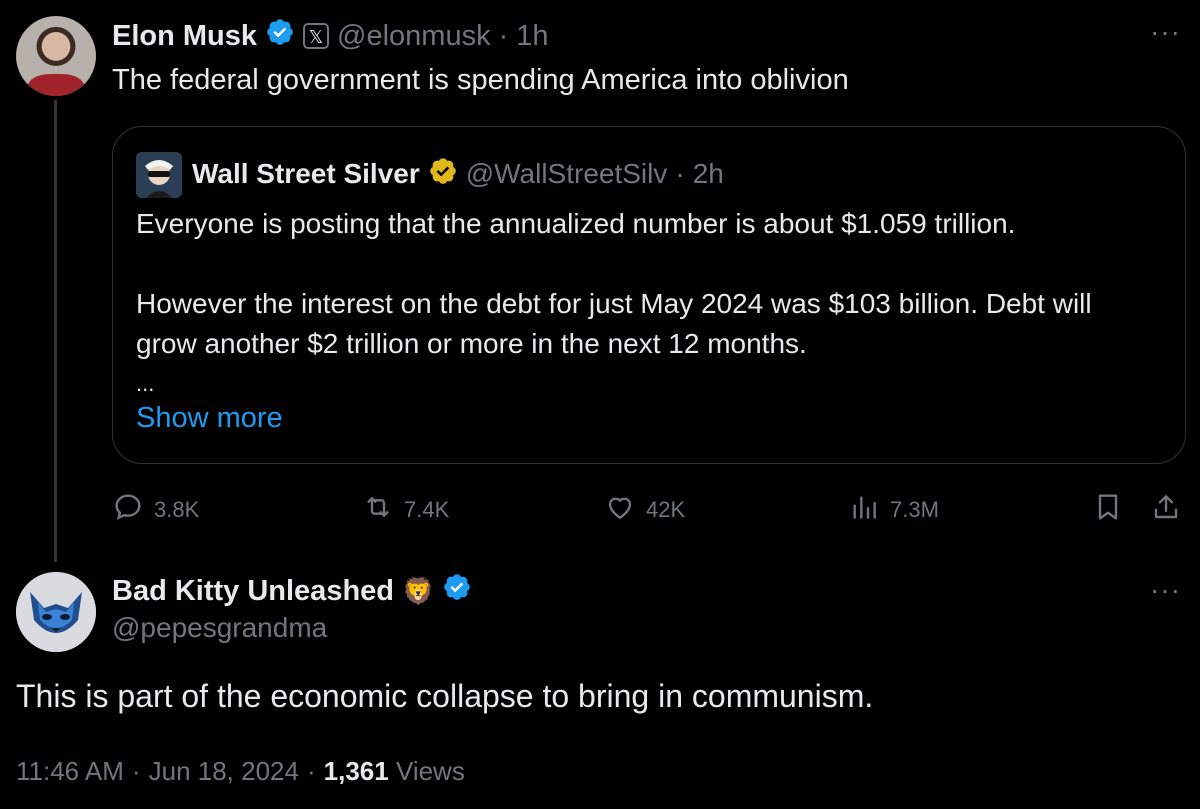  Describe the element at coordinates (708, 173) in the screenshot. I see `quoted-timestamp: 2h` at that location.